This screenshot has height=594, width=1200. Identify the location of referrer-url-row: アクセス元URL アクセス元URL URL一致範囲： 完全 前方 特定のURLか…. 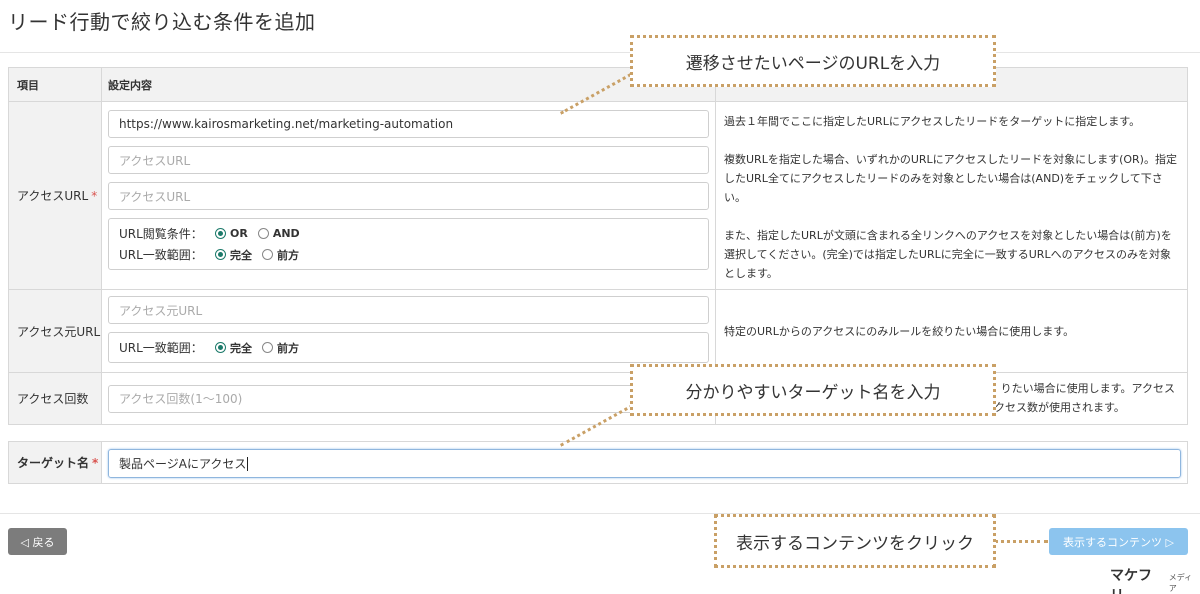
(598, 331).